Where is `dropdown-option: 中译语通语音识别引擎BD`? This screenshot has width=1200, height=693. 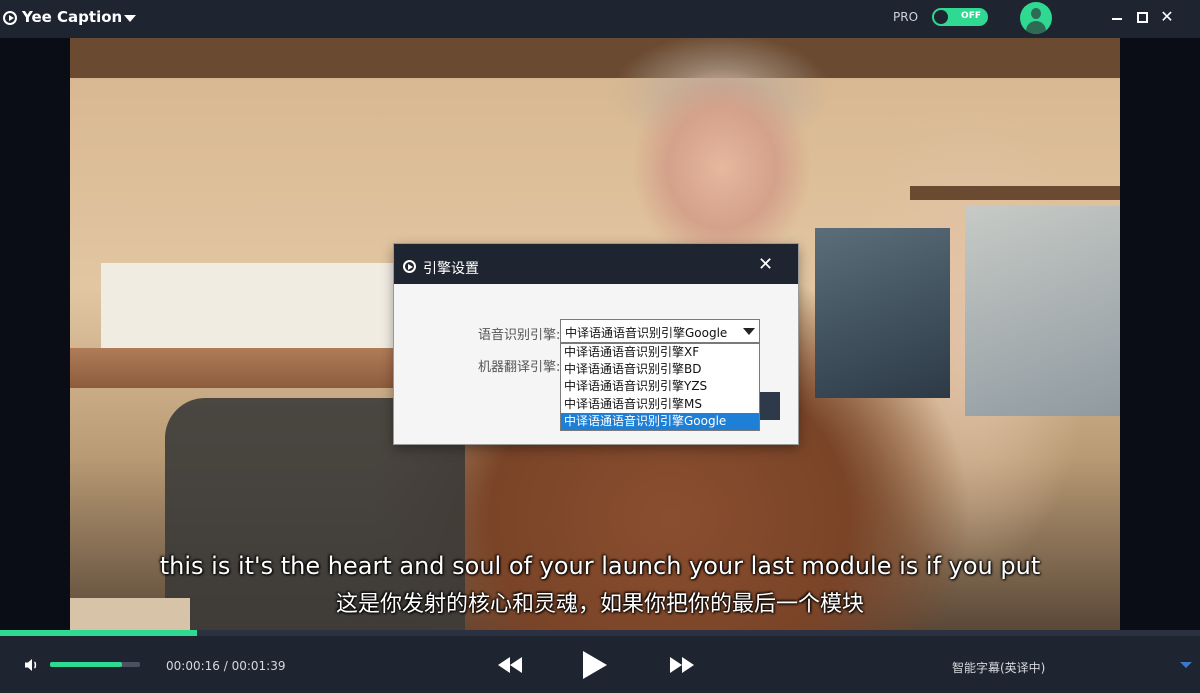 dropdown-option: 中译语通语音识别引擎BD is located at coordinates (660, 369).